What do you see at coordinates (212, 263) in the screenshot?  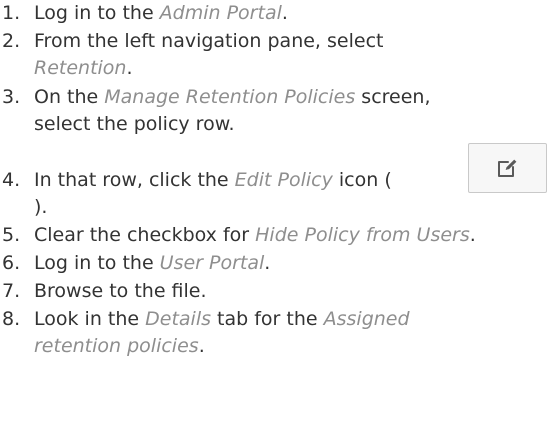 I see `user-portal-term: User Portal` at bounding box center [212, 263].